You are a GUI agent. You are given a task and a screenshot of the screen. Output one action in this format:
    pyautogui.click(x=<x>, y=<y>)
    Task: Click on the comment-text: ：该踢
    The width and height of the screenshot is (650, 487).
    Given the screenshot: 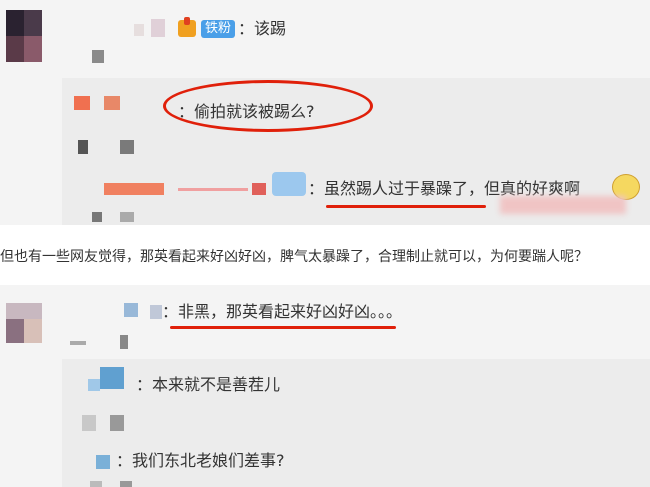 What is the action you would take?
    pyautogui.click(x=262, y=28)
    